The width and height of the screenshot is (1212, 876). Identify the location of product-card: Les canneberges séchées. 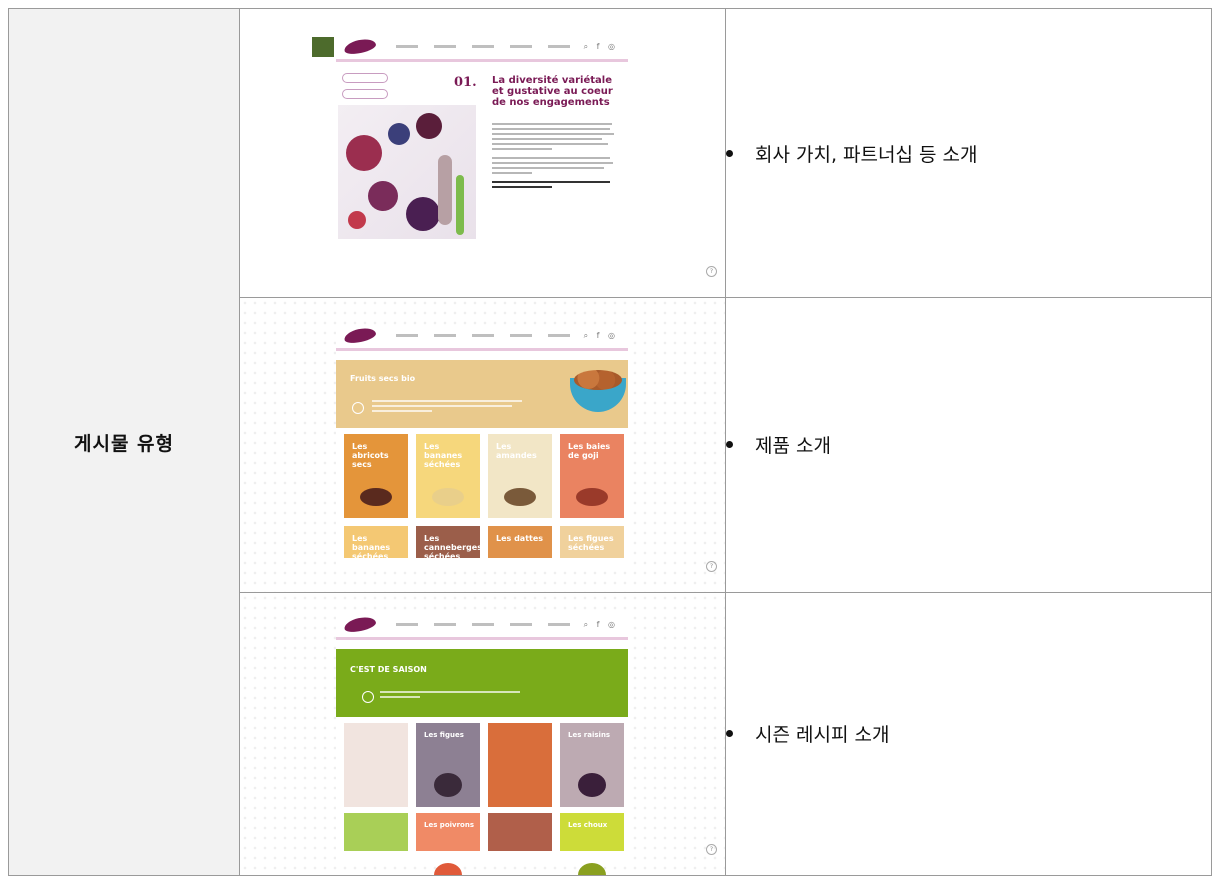
(449, 544).